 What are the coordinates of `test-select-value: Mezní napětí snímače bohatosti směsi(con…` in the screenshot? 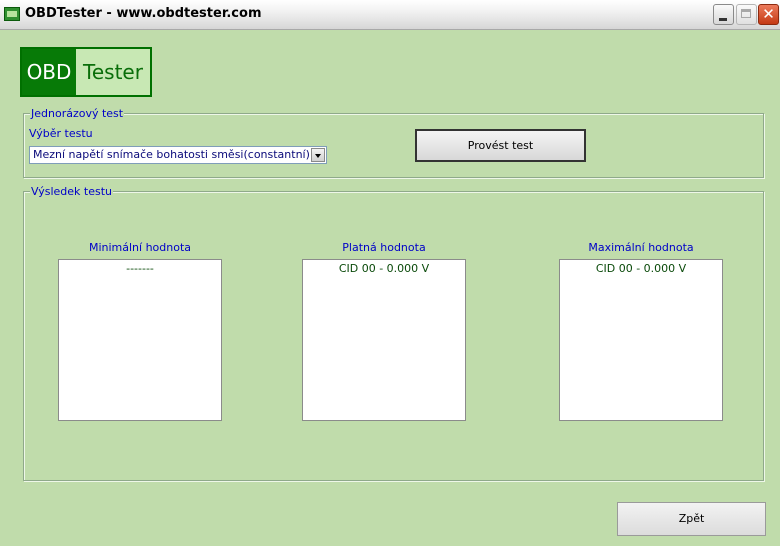 It's located at (171, 154).